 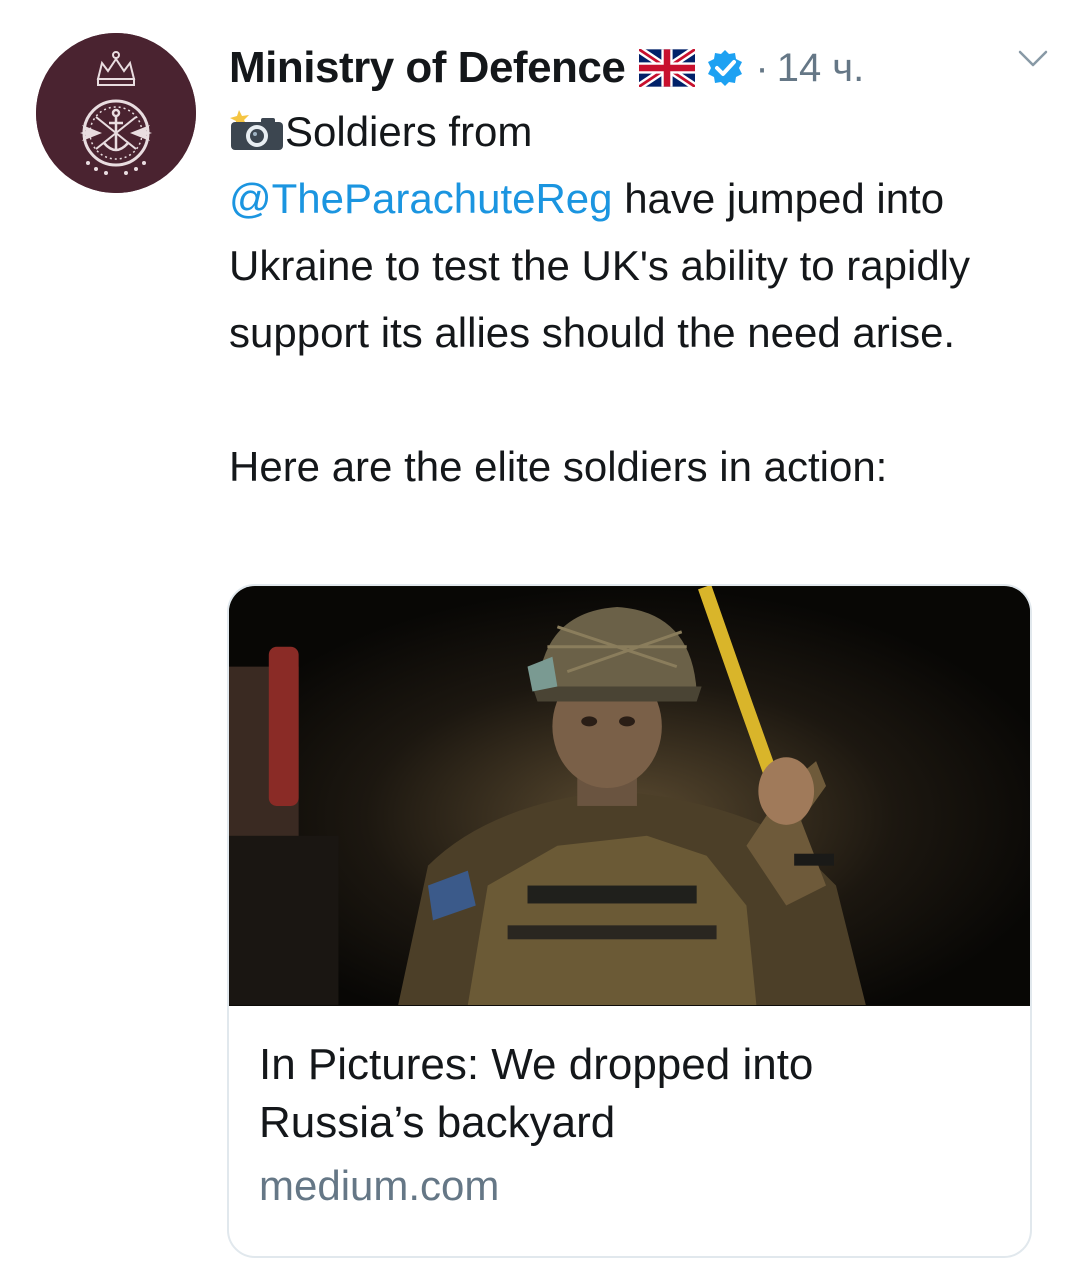 What do you see at coordinates (427, 68) in the screenshot?
I see `author-name: Ministry of Defence` at bounding box center [427, 68].